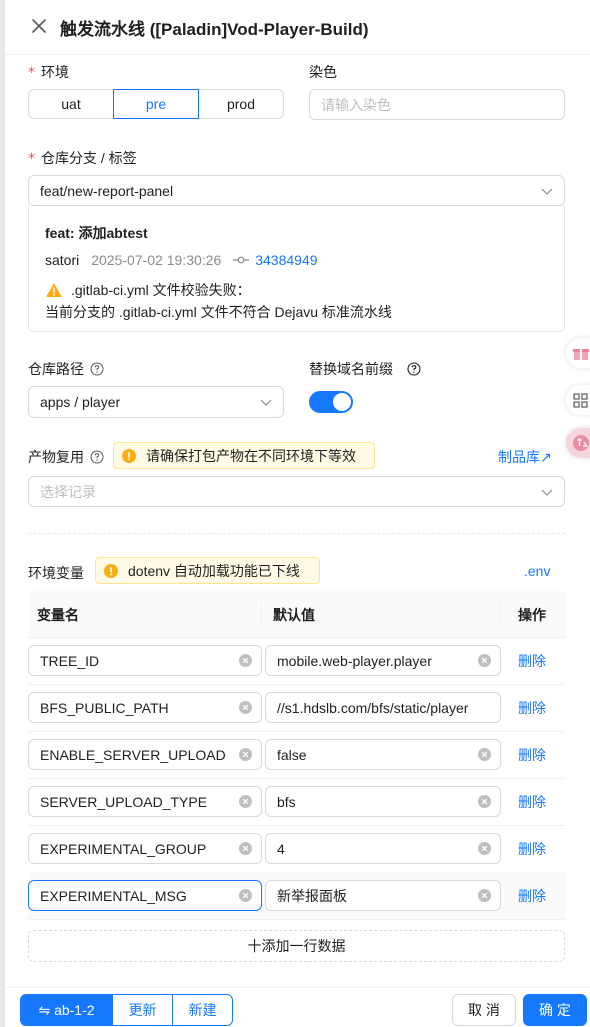  I want to click on envvars-alert: dotenv 自动加载功能已下线, so click(207, 570).